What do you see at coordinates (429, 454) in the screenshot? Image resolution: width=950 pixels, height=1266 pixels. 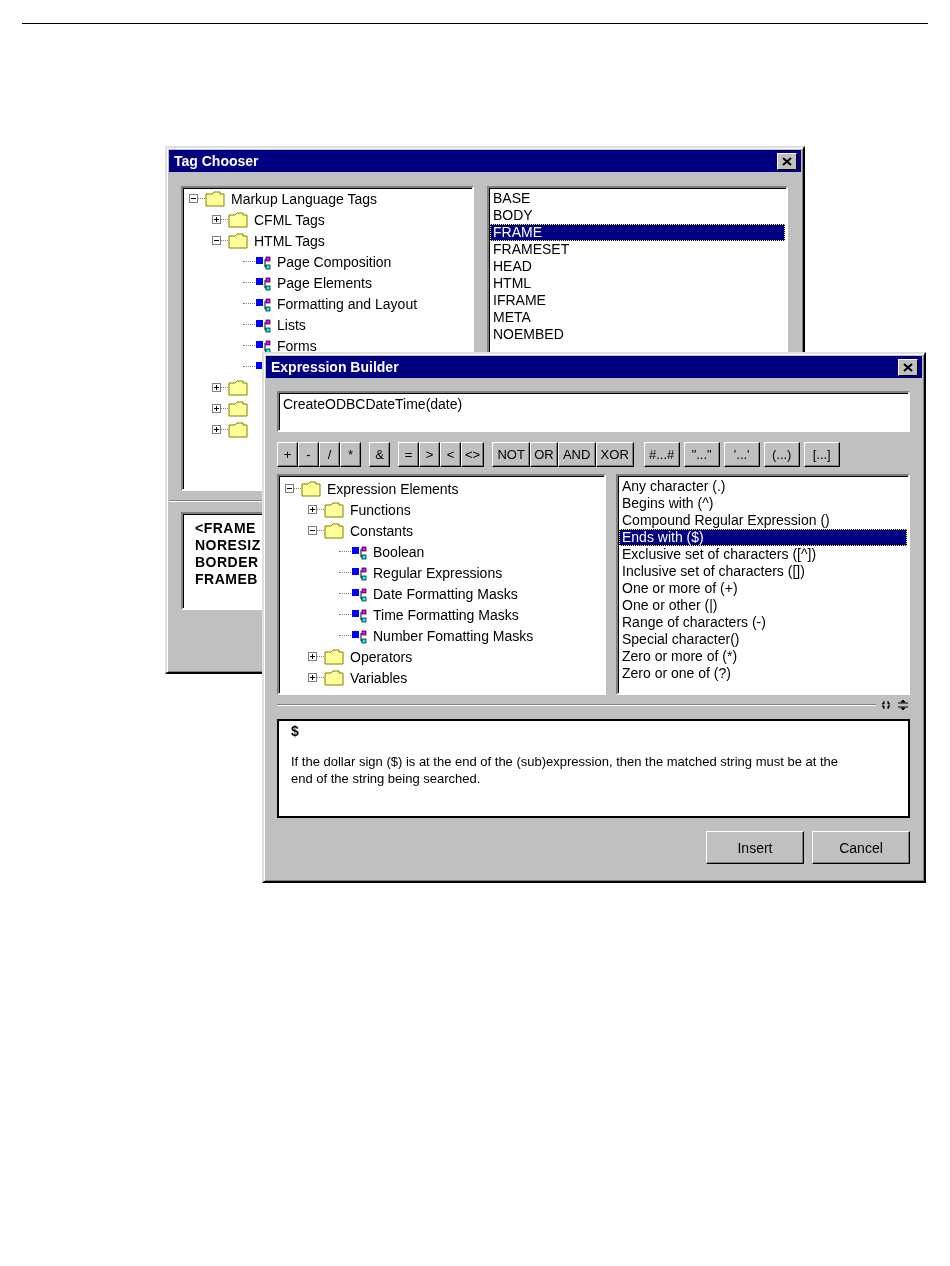 I see `operator-button: >` at bounding box center [429, 454].